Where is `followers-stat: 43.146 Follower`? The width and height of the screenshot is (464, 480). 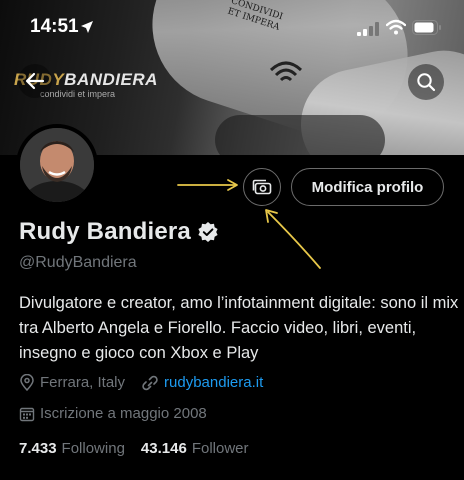
followers-stat: 43.146 Follower is located at coordinates (195, 448).